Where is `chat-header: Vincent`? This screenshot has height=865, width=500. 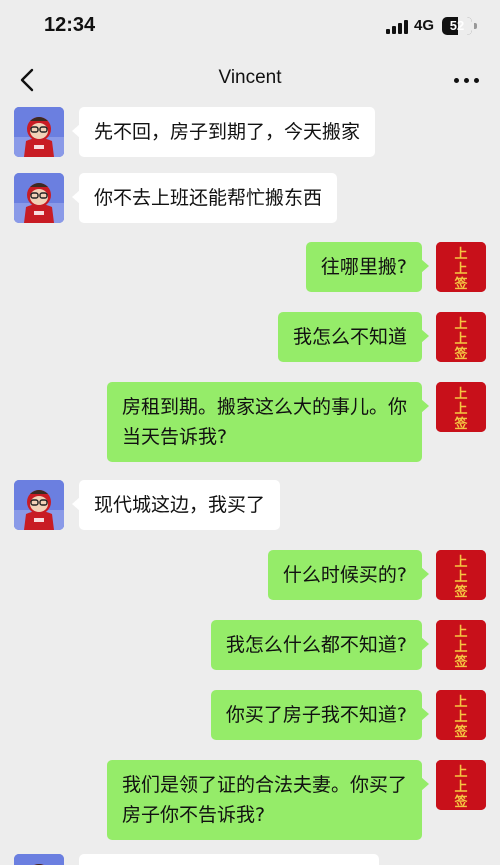
chat-header: Vincent is located at coordinates (250, 80).